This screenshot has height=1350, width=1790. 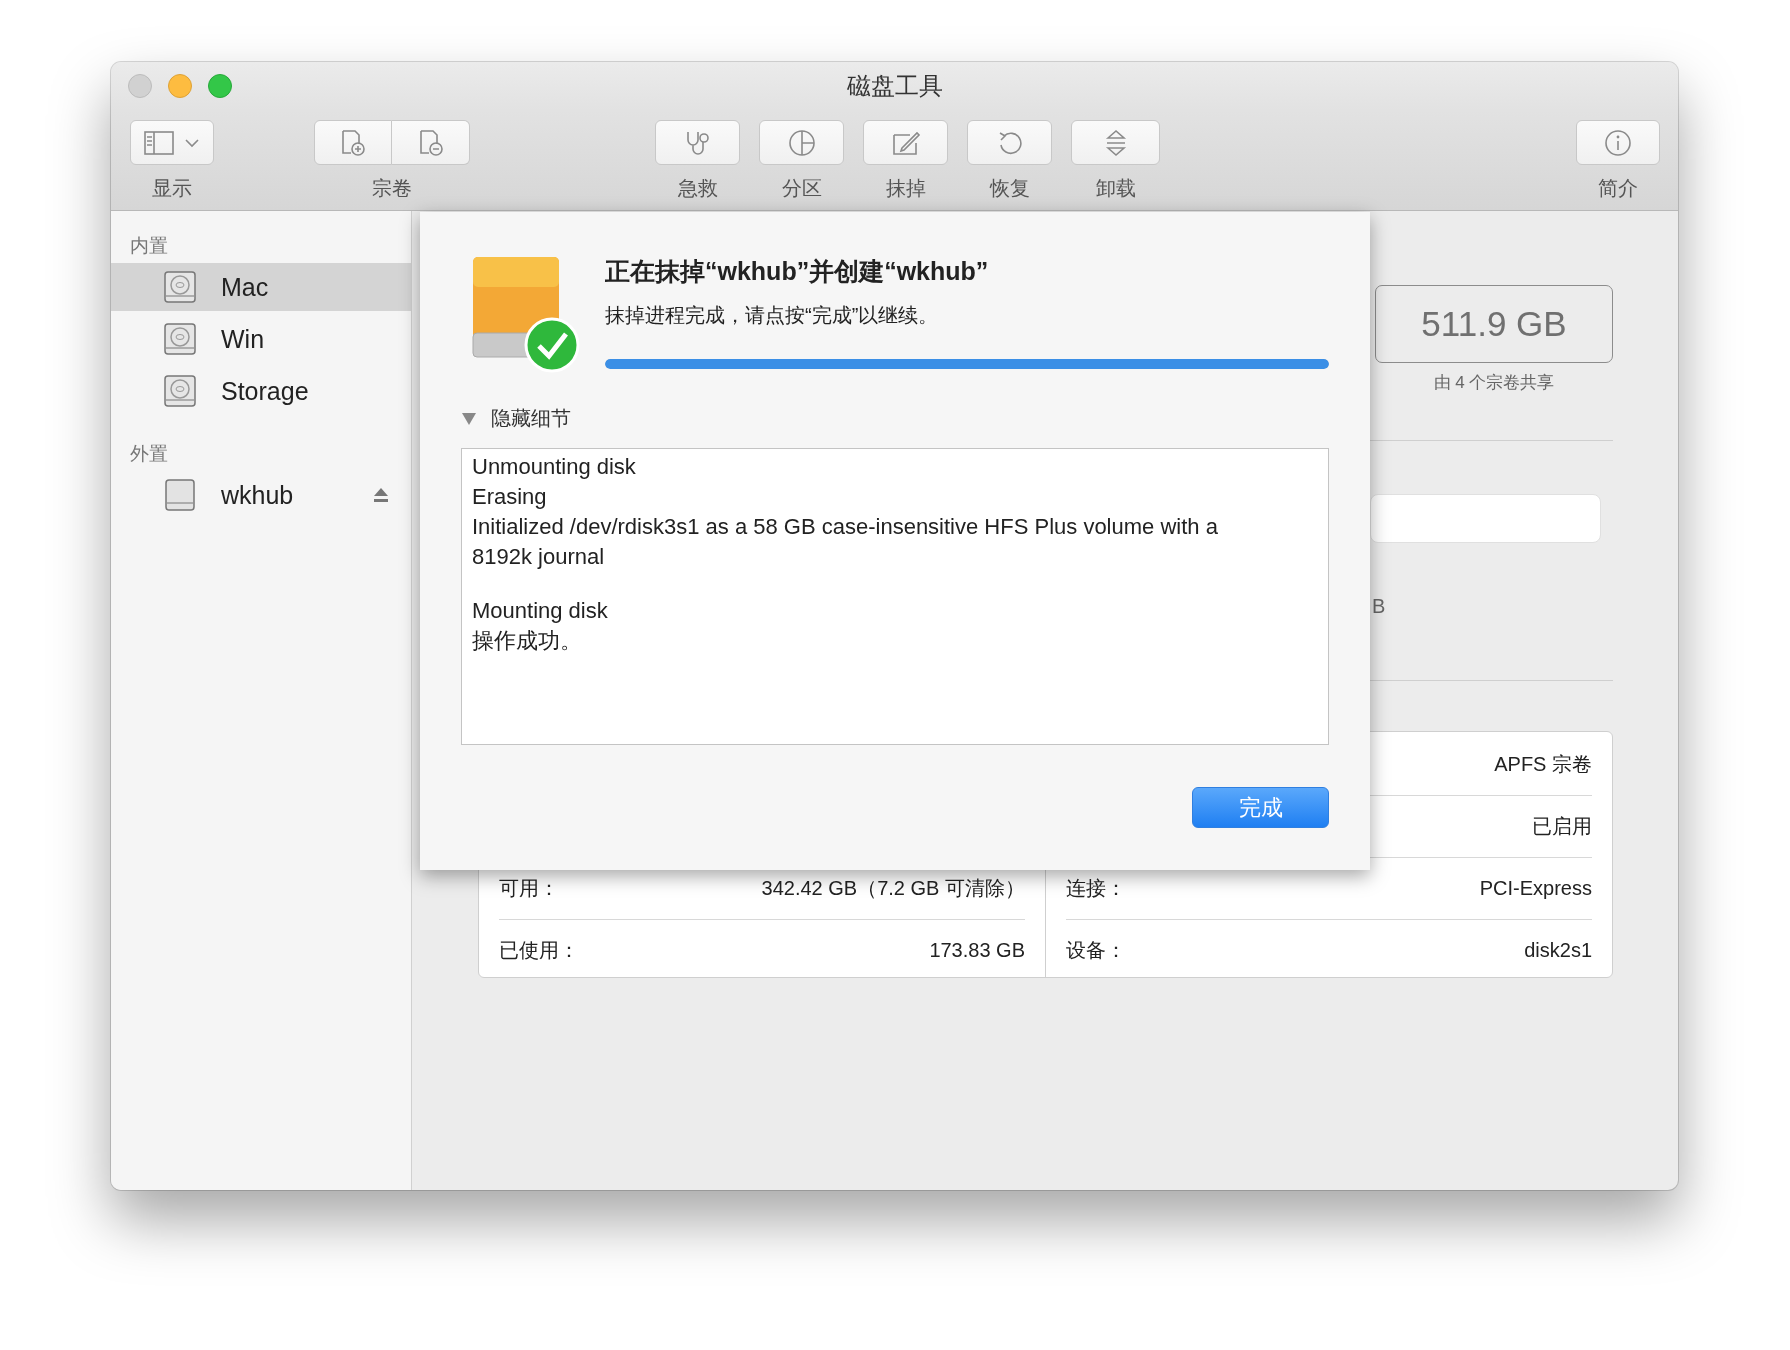 I want to click on drive-icon, so click(x=180, y=495).